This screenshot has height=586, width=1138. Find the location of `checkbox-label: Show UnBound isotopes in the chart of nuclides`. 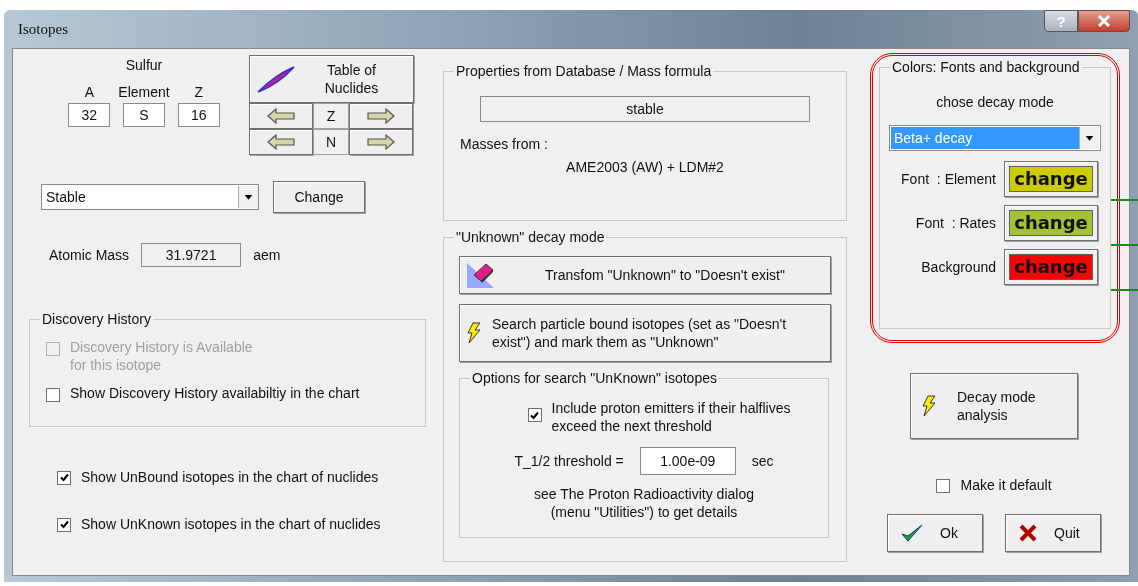

checkbox-label: Show UnBound isotopes in the chart of nuclides is located at coordinates (230, 477).